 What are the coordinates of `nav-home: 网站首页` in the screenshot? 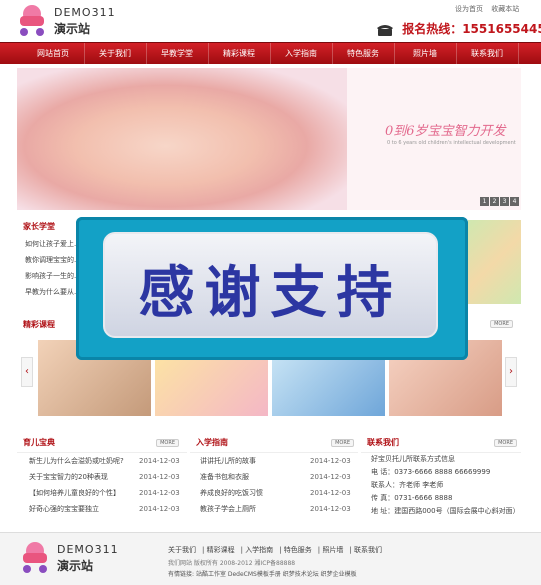 It's located at (54, 54).